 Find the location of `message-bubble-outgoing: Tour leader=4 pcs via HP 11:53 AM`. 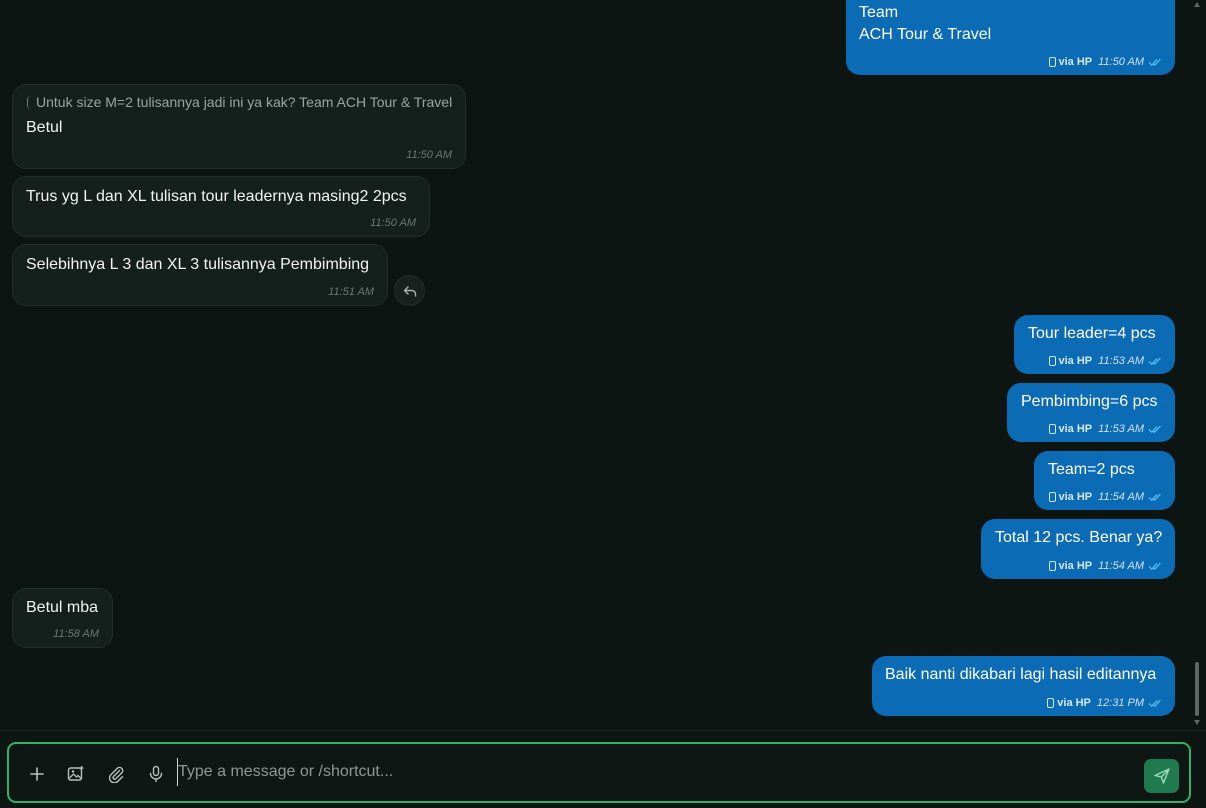

message-bubble-outgoing: Tour leader=4 pcs via HP 11:53 AM is located at coordinates (1094, 344).